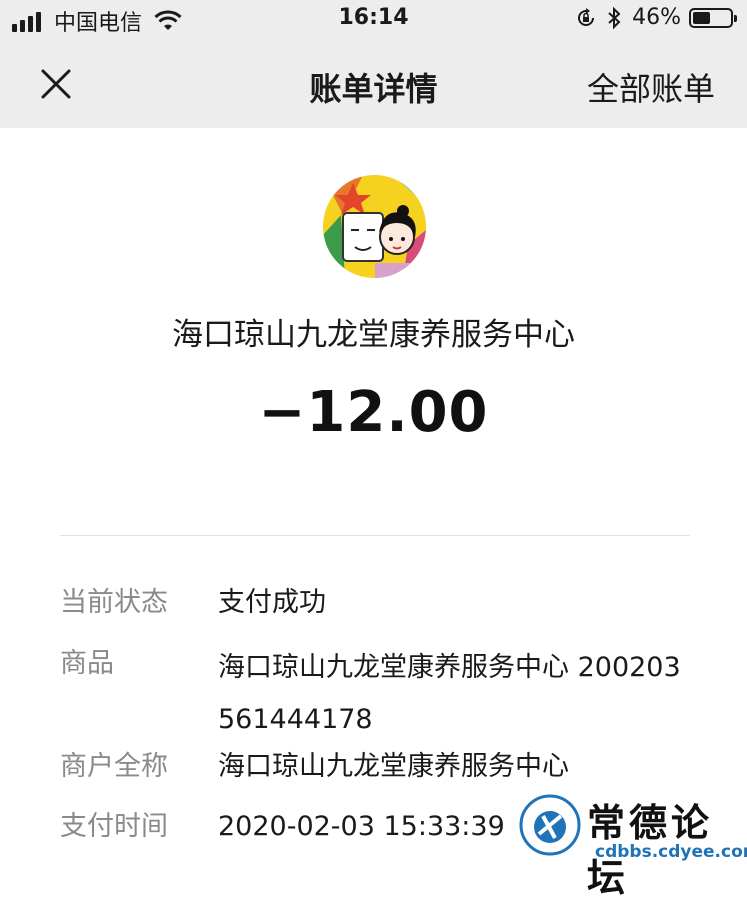 The width and height of the screenshot is (747, 902). Describe the element at coordinates (87, 663) in the screenshot. I see `detail-label: 商品` at that location.